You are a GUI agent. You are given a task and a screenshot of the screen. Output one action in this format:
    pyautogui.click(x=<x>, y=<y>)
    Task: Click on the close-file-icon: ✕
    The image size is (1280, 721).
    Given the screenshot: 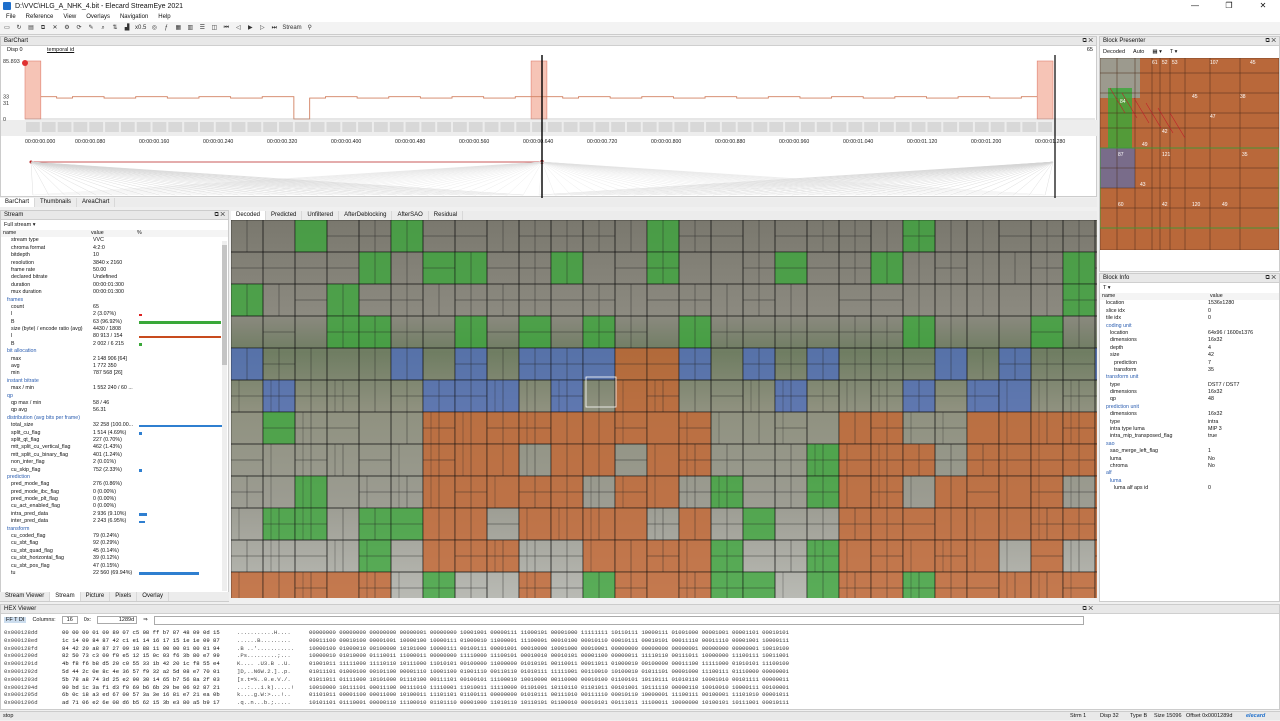 What is the action you would take?
    pyautogui.click(x=55, y=28)
    